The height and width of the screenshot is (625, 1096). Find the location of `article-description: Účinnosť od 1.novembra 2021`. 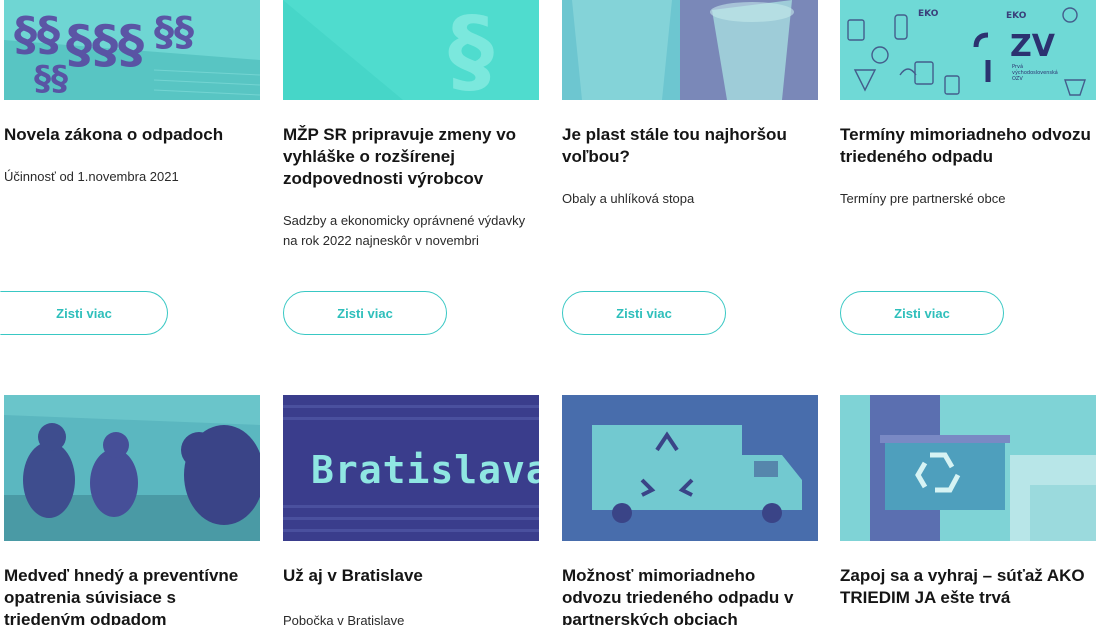

article-description: Účinnosť od 1.novembra 2021 is located at coordinates (91, 176).